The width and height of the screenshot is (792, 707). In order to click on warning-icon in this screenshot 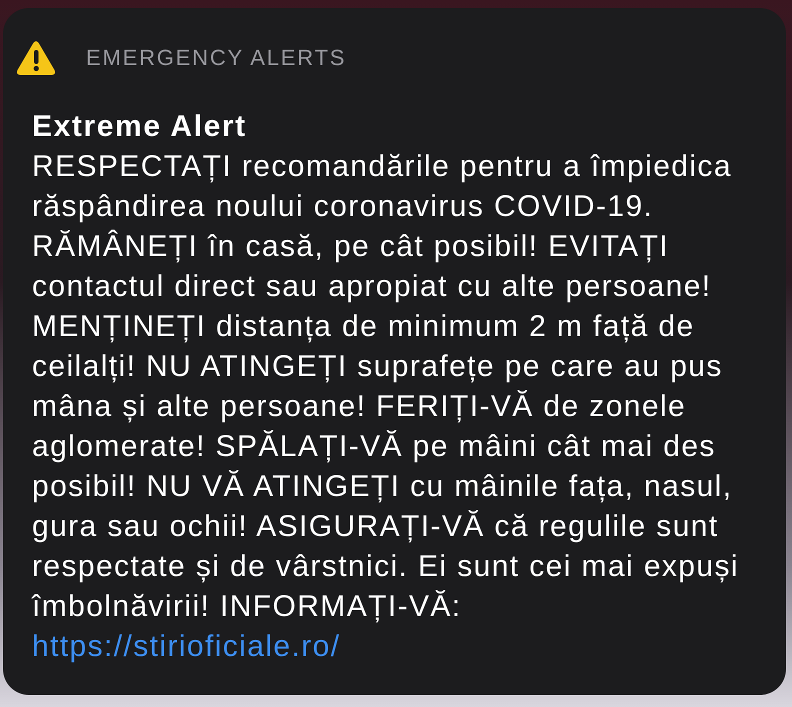, I will do `click(36, 58)`.